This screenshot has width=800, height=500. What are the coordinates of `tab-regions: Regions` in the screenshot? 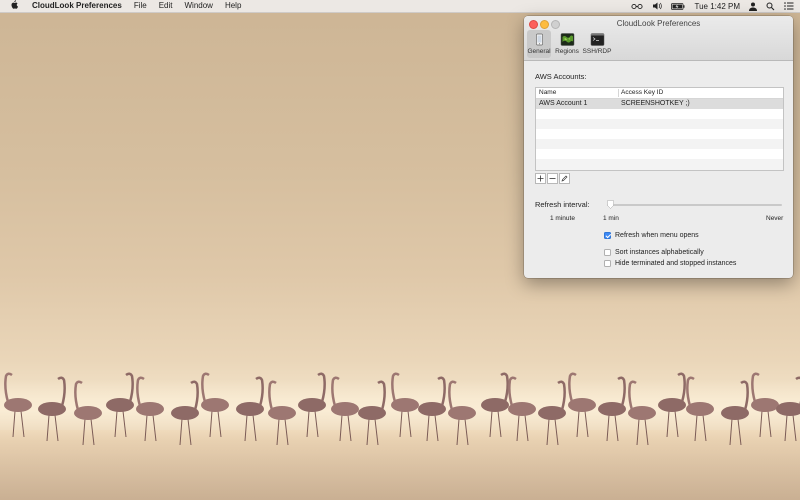 It's located at (567, 44).